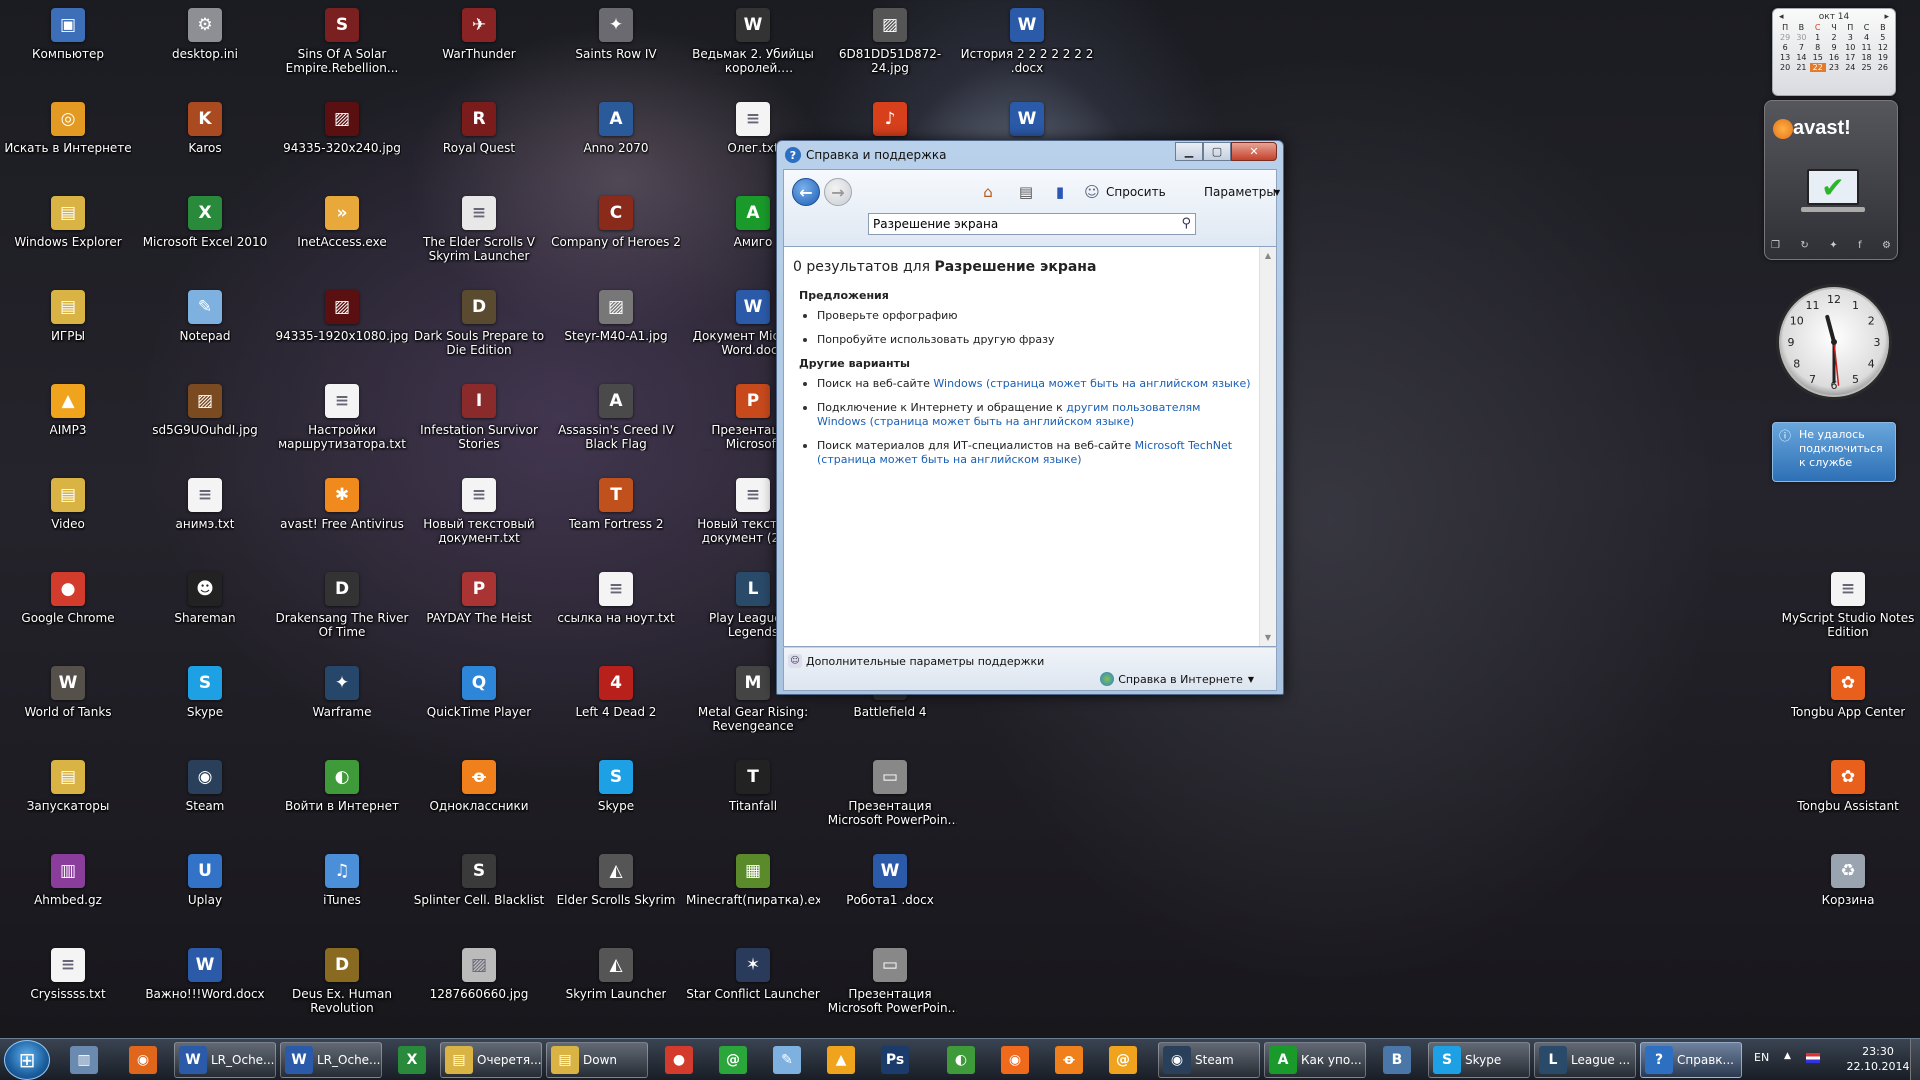 This screenshot has width=1920, height=1080. I want to click on desktop-icon: D Dark Souls Prepare to Die Edition, so click(479, 328).